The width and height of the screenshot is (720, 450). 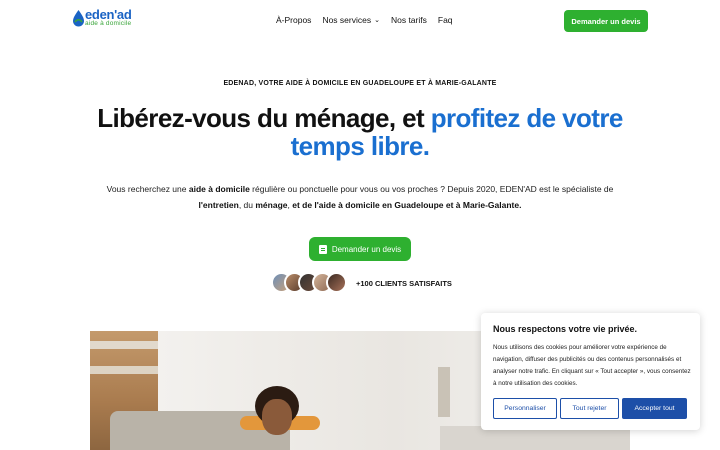 I want to click on chevron-down-icon: ⌄, so click(x=377, y=20).